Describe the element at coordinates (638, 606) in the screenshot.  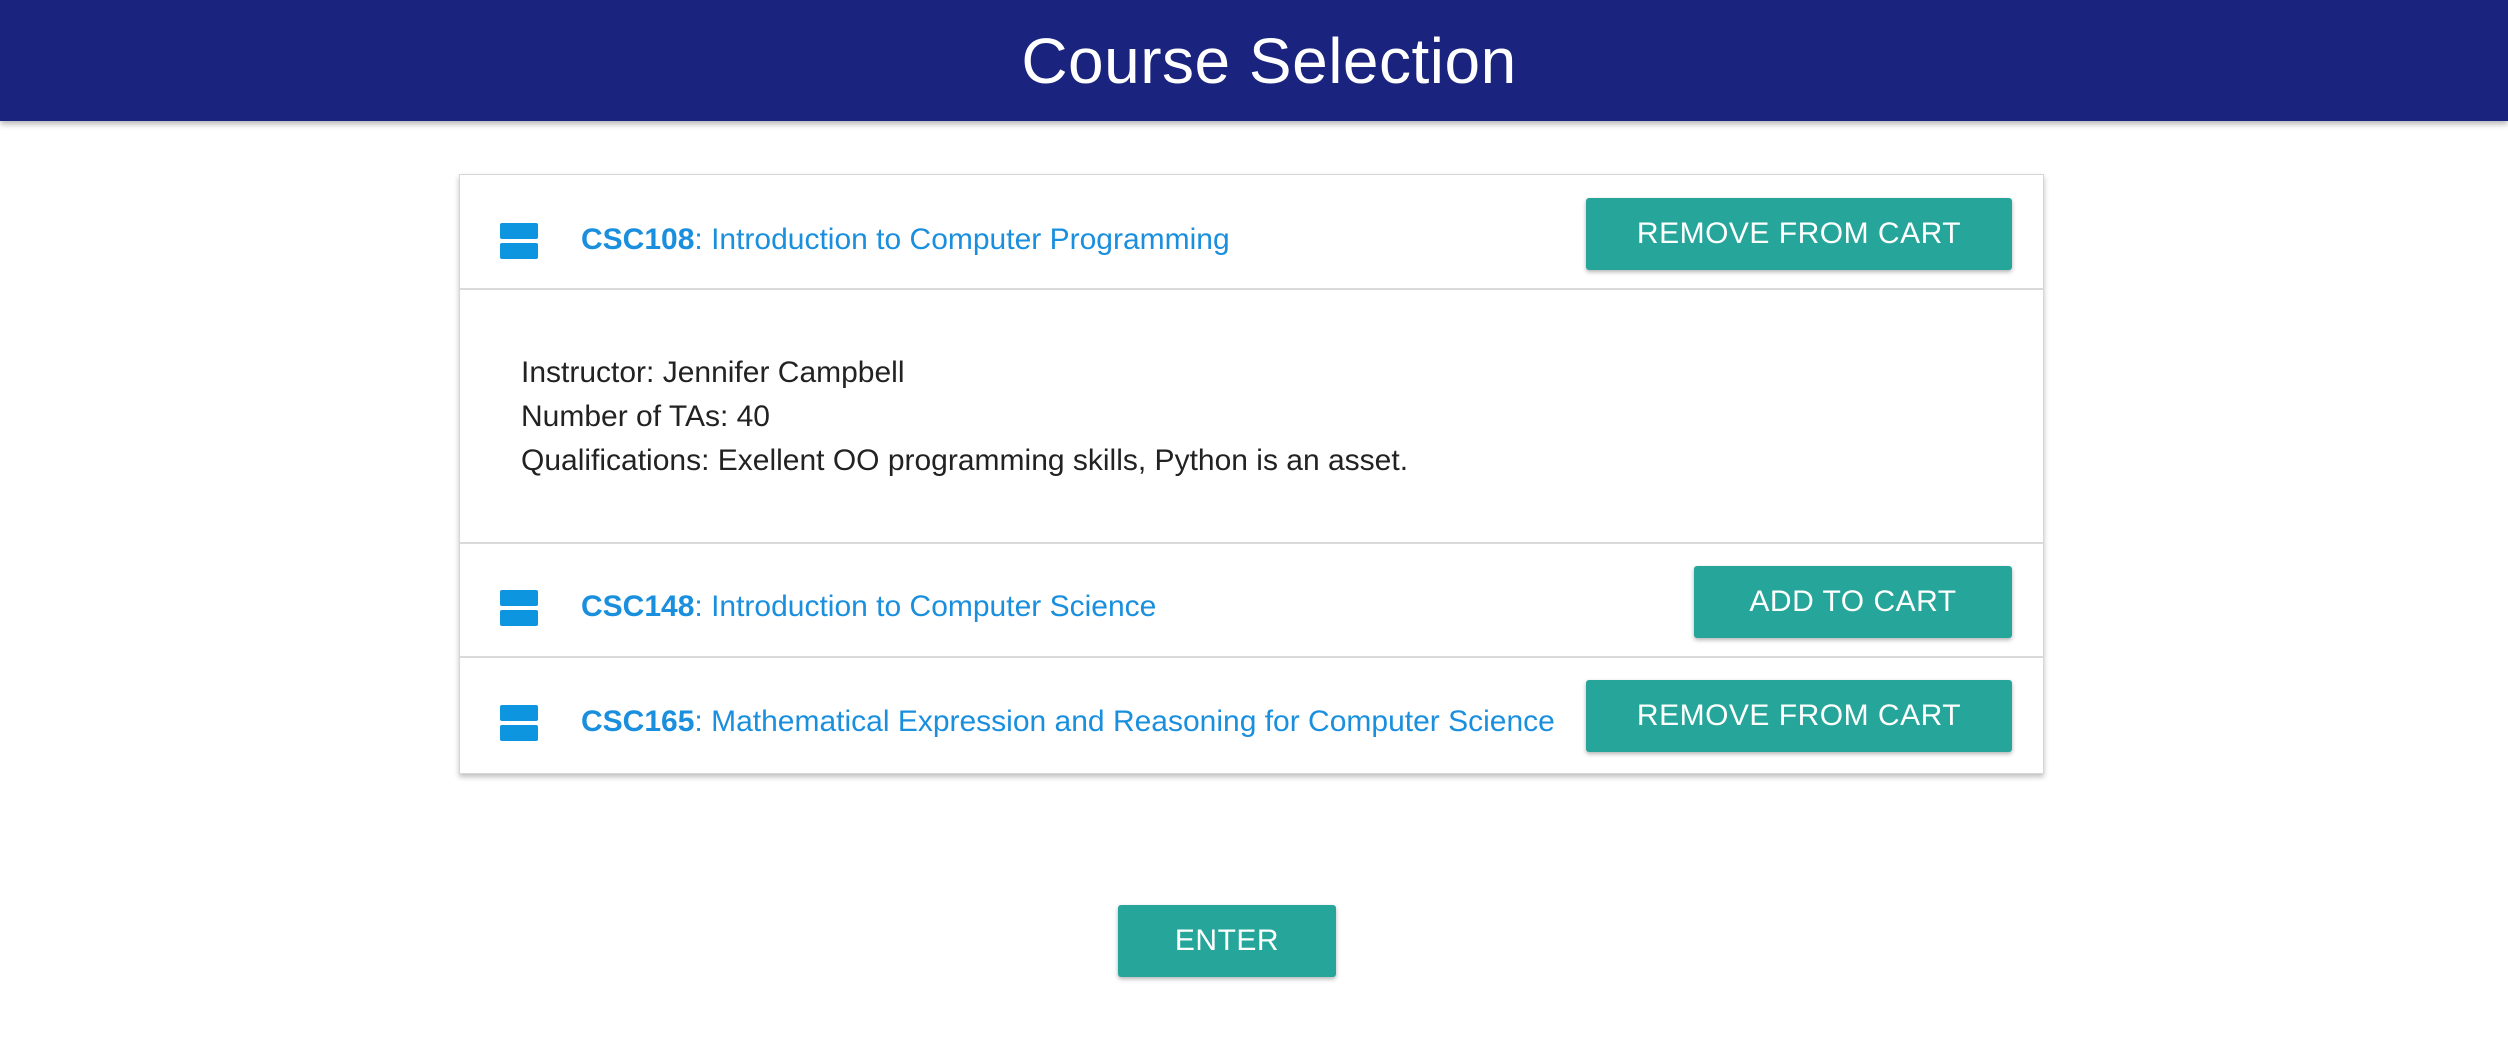
I see `course-code: CSC148` at that location.